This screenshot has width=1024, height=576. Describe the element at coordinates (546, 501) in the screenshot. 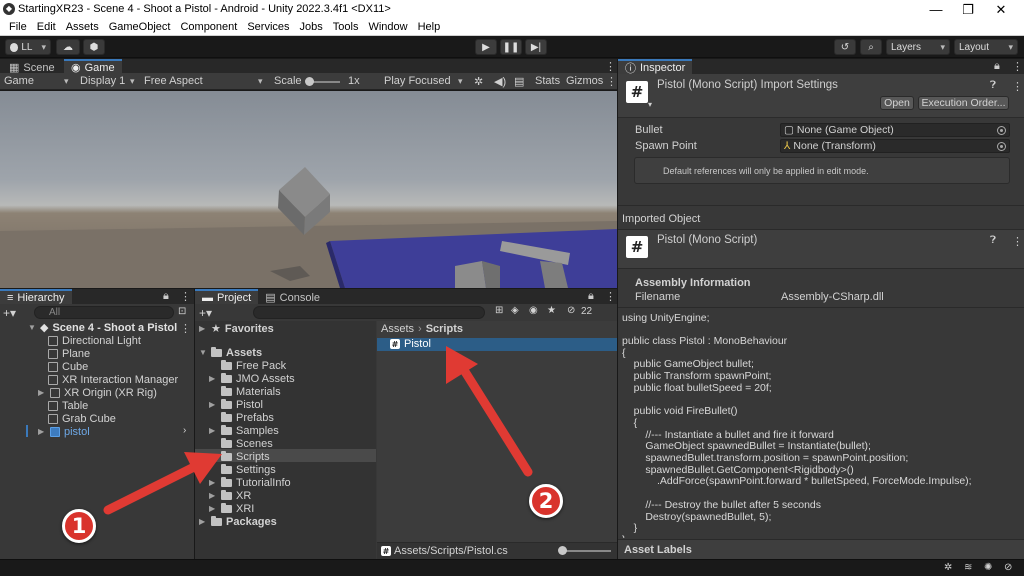

I see `annotation-badge-2: 2` at that location.